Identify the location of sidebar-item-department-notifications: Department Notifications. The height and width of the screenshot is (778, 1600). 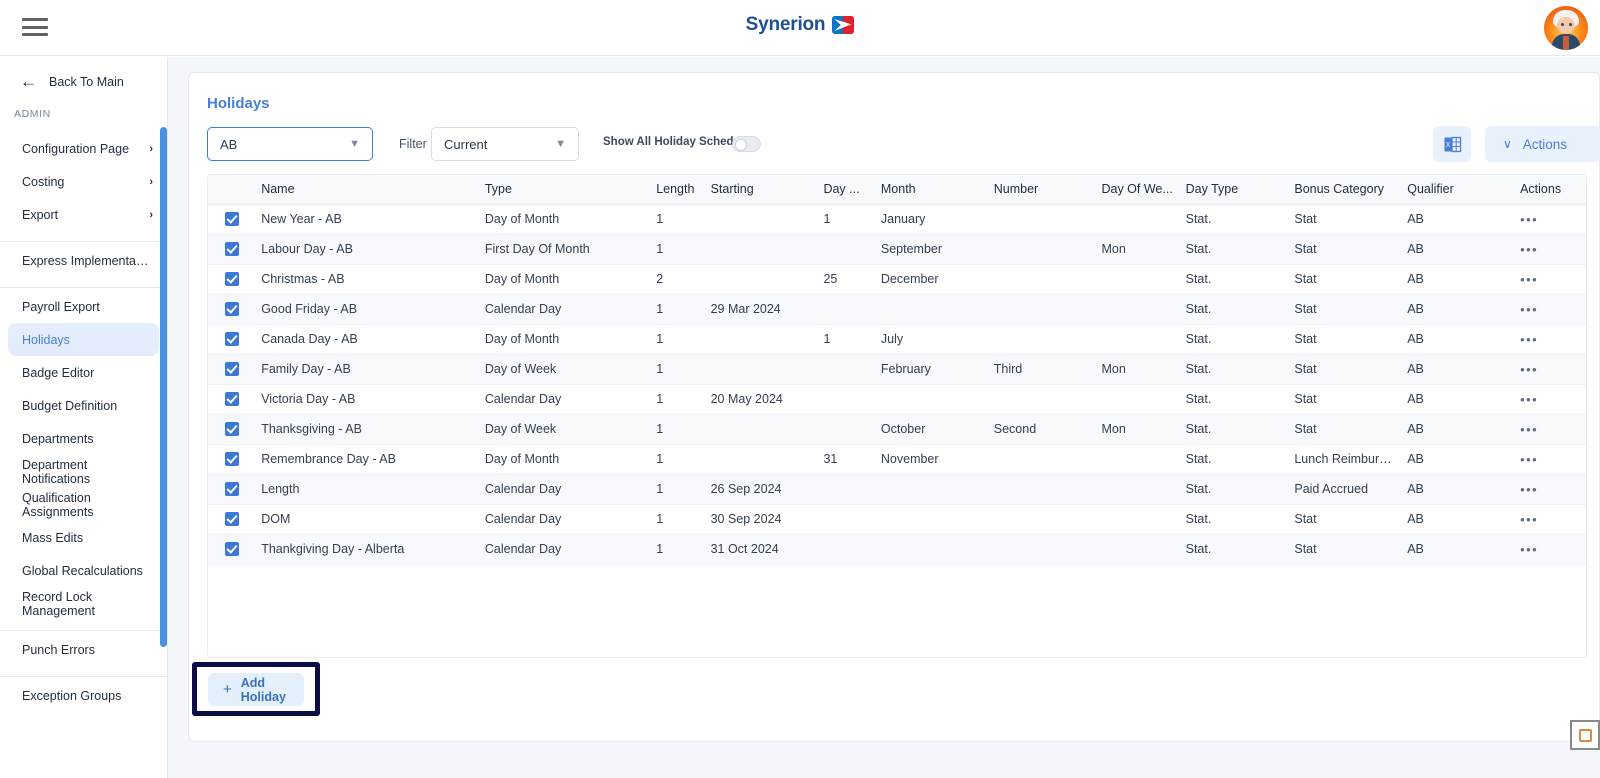
(83, 471).